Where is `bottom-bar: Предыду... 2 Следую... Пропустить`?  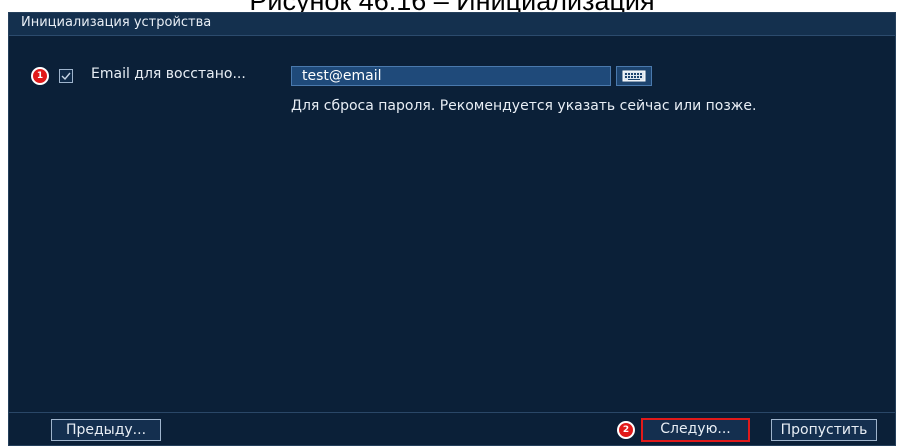
bottom-bar: Предыду... 2 Следую... Пропустить is located at coordinates (452, 428).